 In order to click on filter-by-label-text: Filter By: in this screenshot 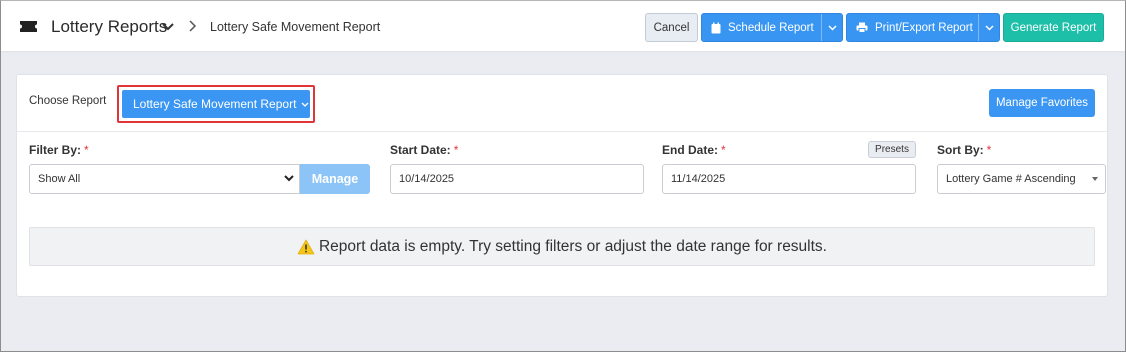, I will do `click(55, 150)`.